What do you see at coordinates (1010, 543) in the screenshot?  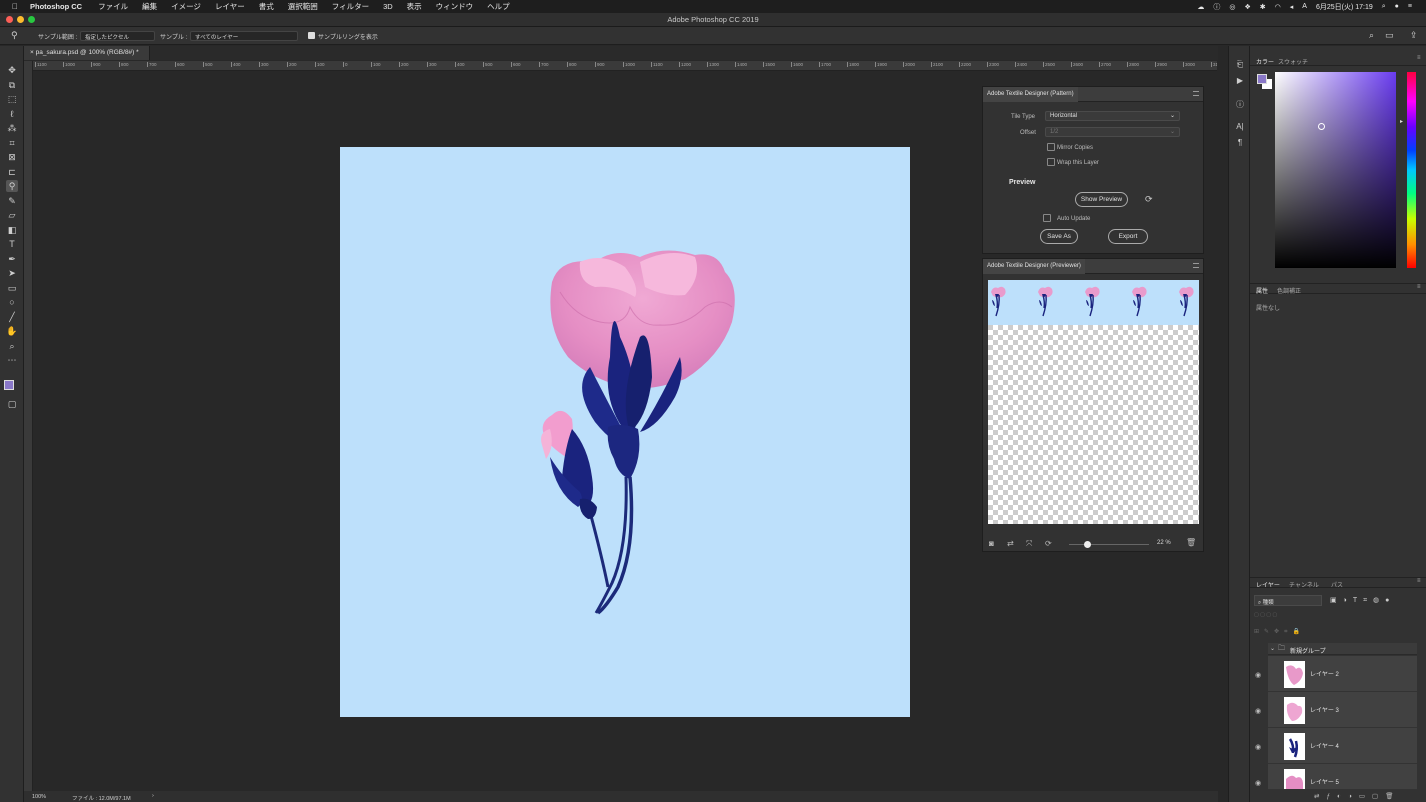 I see `link-icon: ⇄` at bounding box center [1010, 543].